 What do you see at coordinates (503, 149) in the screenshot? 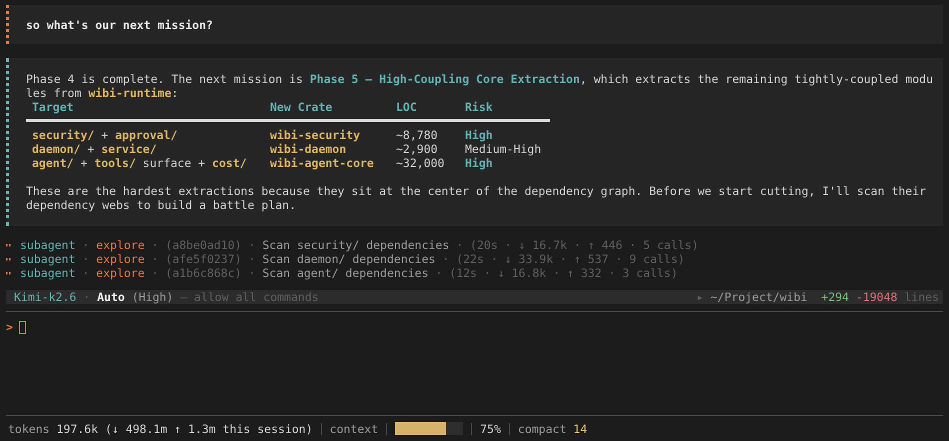
I see `table-cell-text: Medium-High` at bounding box center [503, 149].